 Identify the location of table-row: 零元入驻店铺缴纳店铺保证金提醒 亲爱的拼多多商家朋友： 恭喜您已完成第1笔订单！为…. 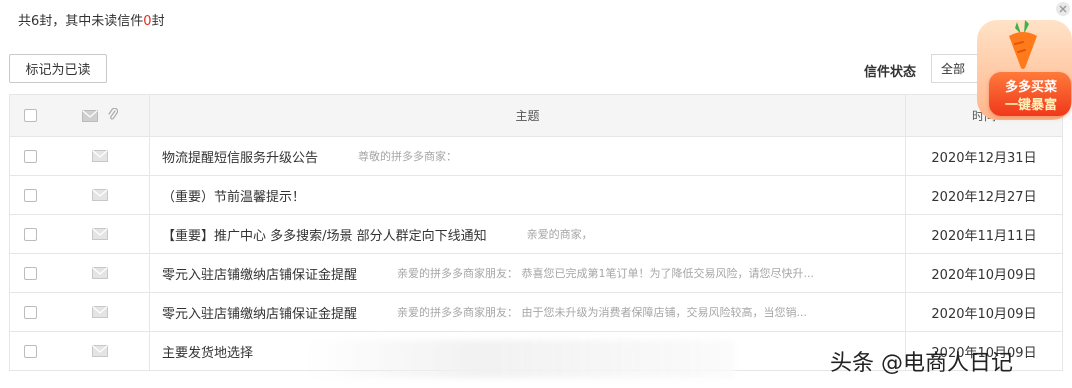
(536, 273).